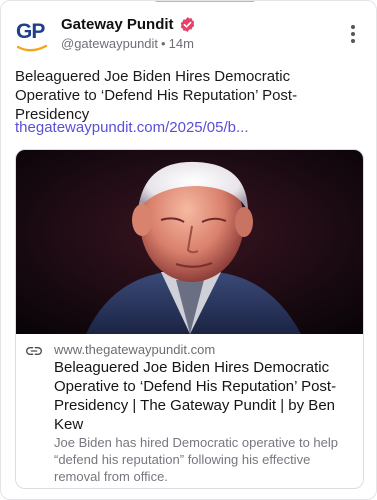  What do you see at coordinates (135, 349) in the screenshot?
I see `card-domain: www.thegatewaypundit.com` at bounding box center [135, 349].